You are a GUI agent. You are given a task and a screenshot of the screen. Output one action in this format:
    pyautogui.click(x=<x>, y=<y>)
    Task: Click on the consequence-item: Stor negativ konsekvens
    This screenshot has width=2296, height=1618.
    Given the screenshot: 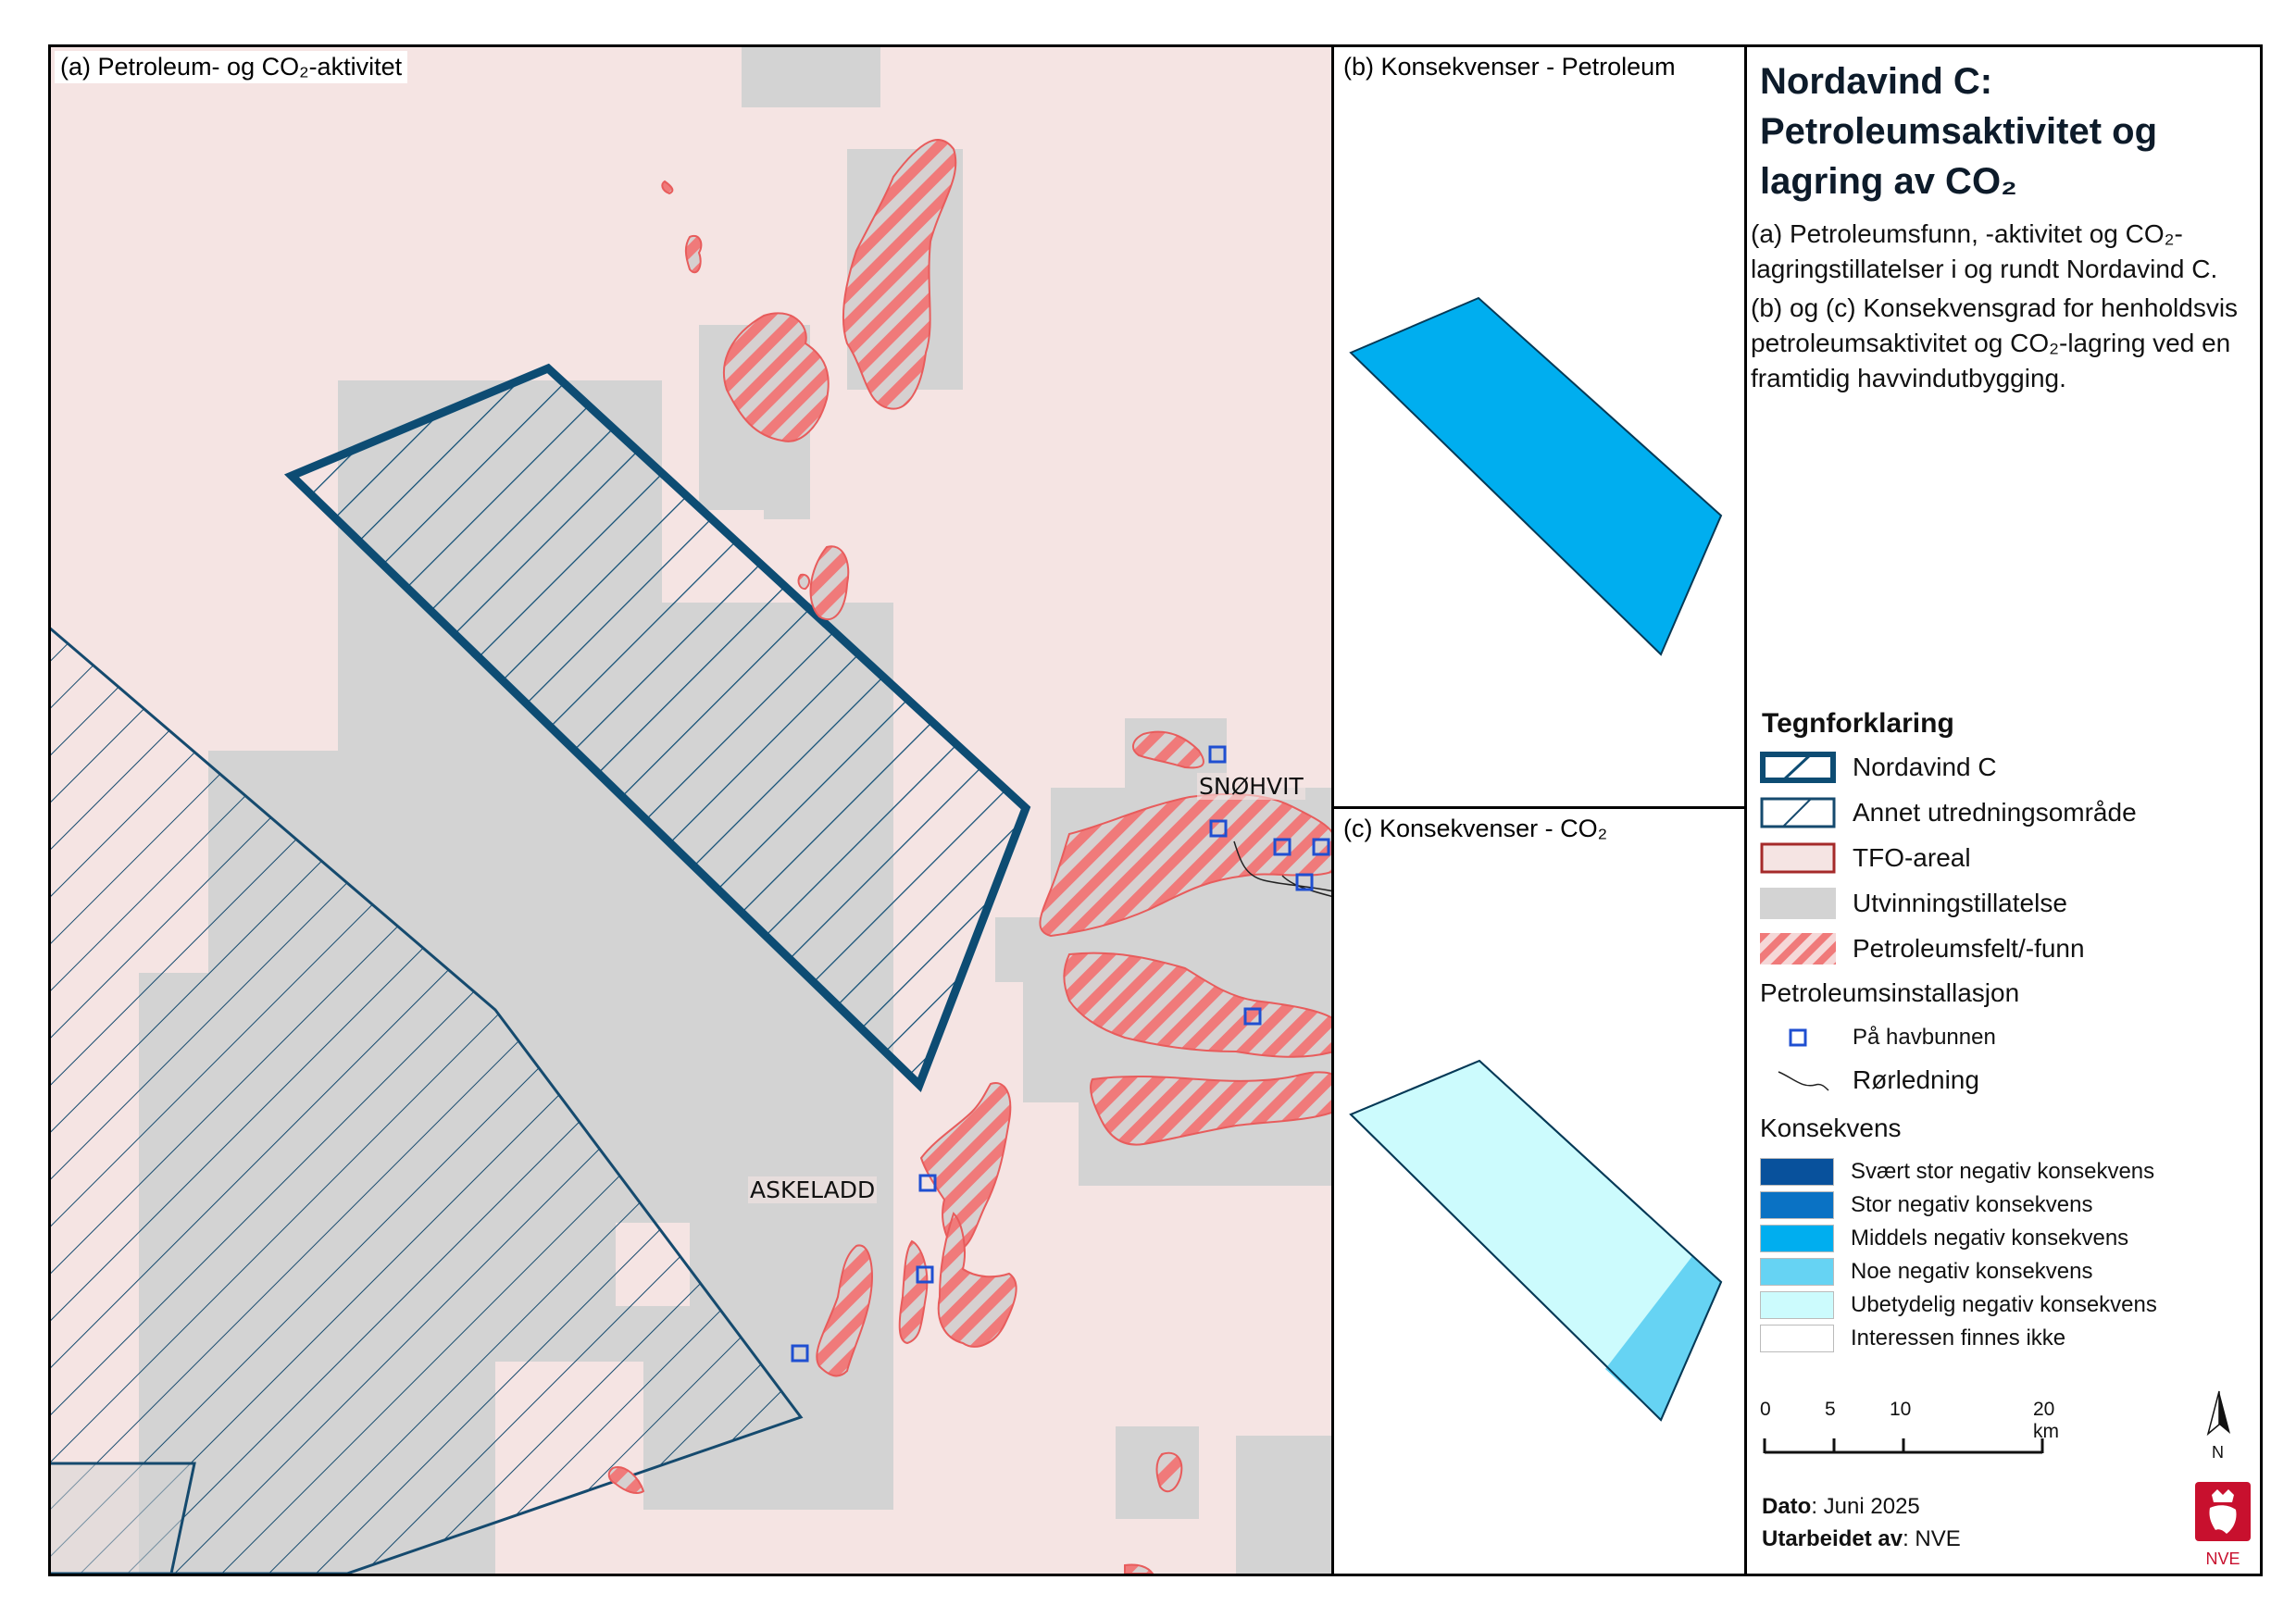 What is the action you would take?
    pyautogui.click(x=1926, y=1205)
    